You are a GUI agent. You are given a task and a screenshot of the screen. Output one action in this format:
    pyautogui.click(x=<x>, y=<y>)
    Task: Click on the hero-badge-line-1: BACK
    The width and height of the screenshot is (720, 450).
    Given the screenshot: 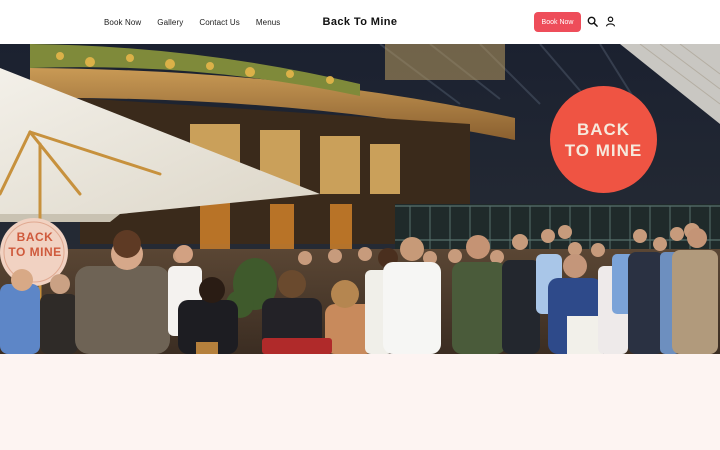 What is the action you would take?
    pyautogui.click(x=603, y=129)
    